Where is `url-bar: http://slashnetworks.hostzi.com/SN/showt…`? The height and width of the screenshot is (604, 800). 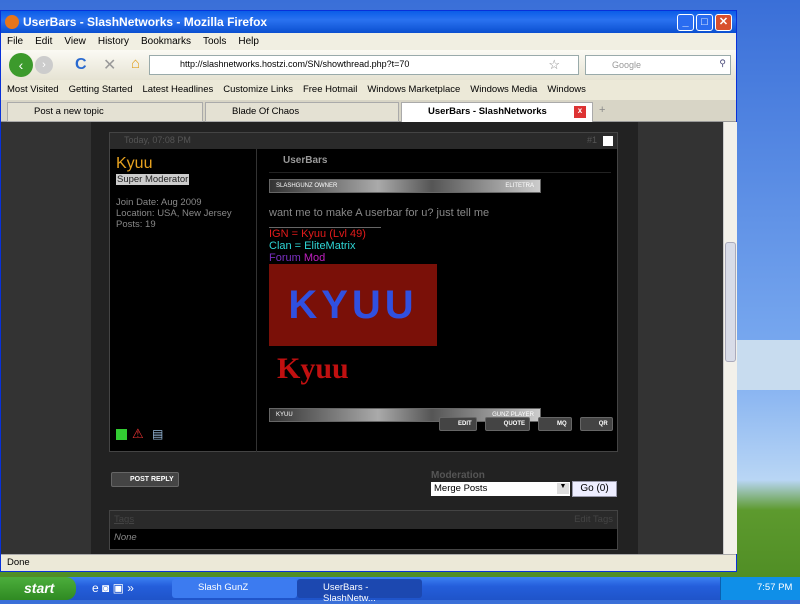 url-bar: http://slashnetworks.hostzi.com/SN/showt… is located at coordinates (364, 65).